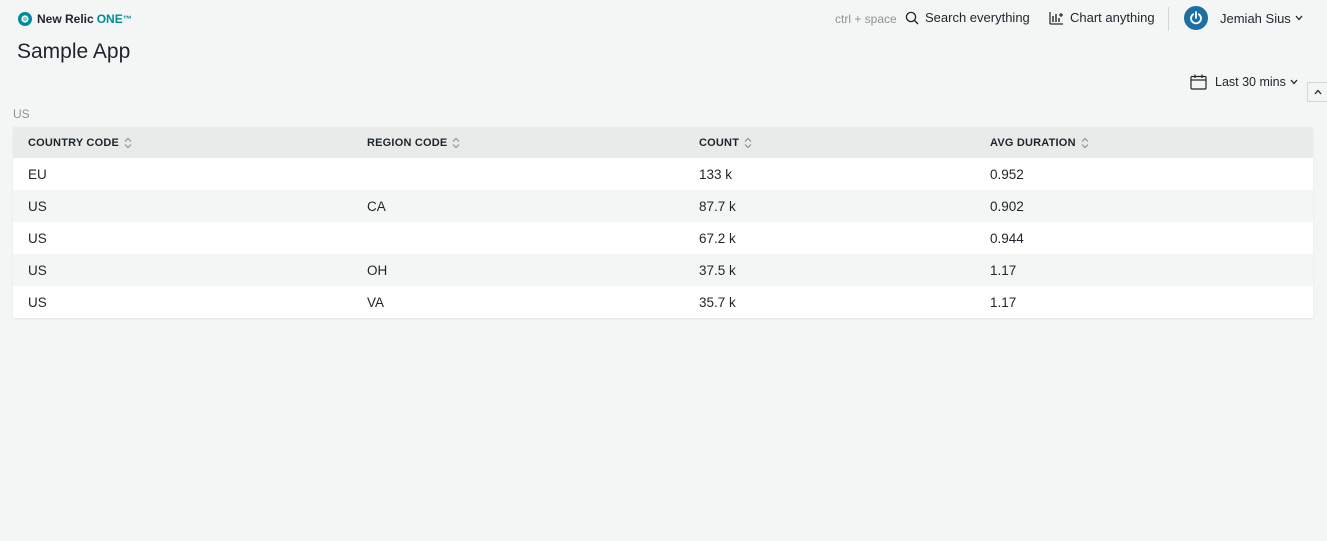 Image resolution: width=1327 pixels, height=541 pixels. What do you see at coordinates (1250, 82) in the screenshot?
I see `time-range-label: Last 30 mins` at bounding box center [1250, 82].